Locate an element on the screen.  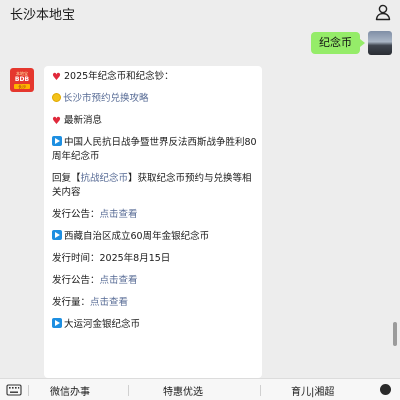
coin-icon is located at coordinates (56, 97).